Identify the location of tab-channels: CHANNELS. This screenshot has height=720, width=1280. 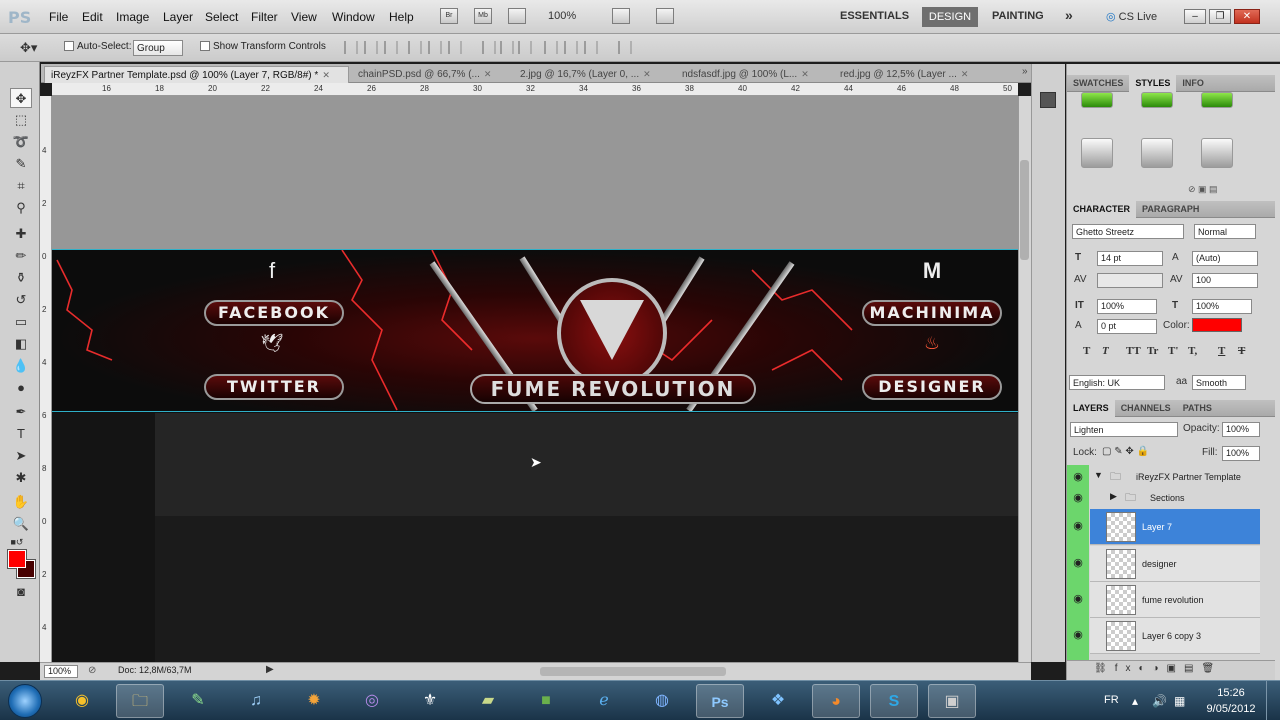
(1146, 408).